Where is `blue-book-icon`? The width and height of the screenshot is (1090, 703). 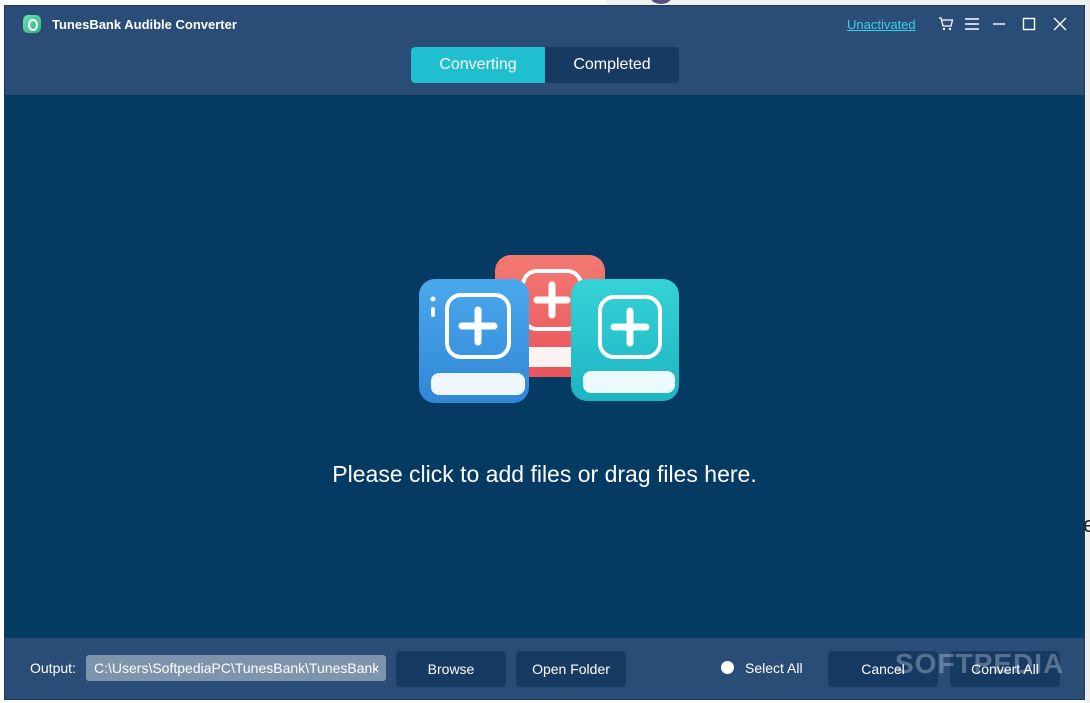
blue-book-icon is located at coordinates (474, 341).